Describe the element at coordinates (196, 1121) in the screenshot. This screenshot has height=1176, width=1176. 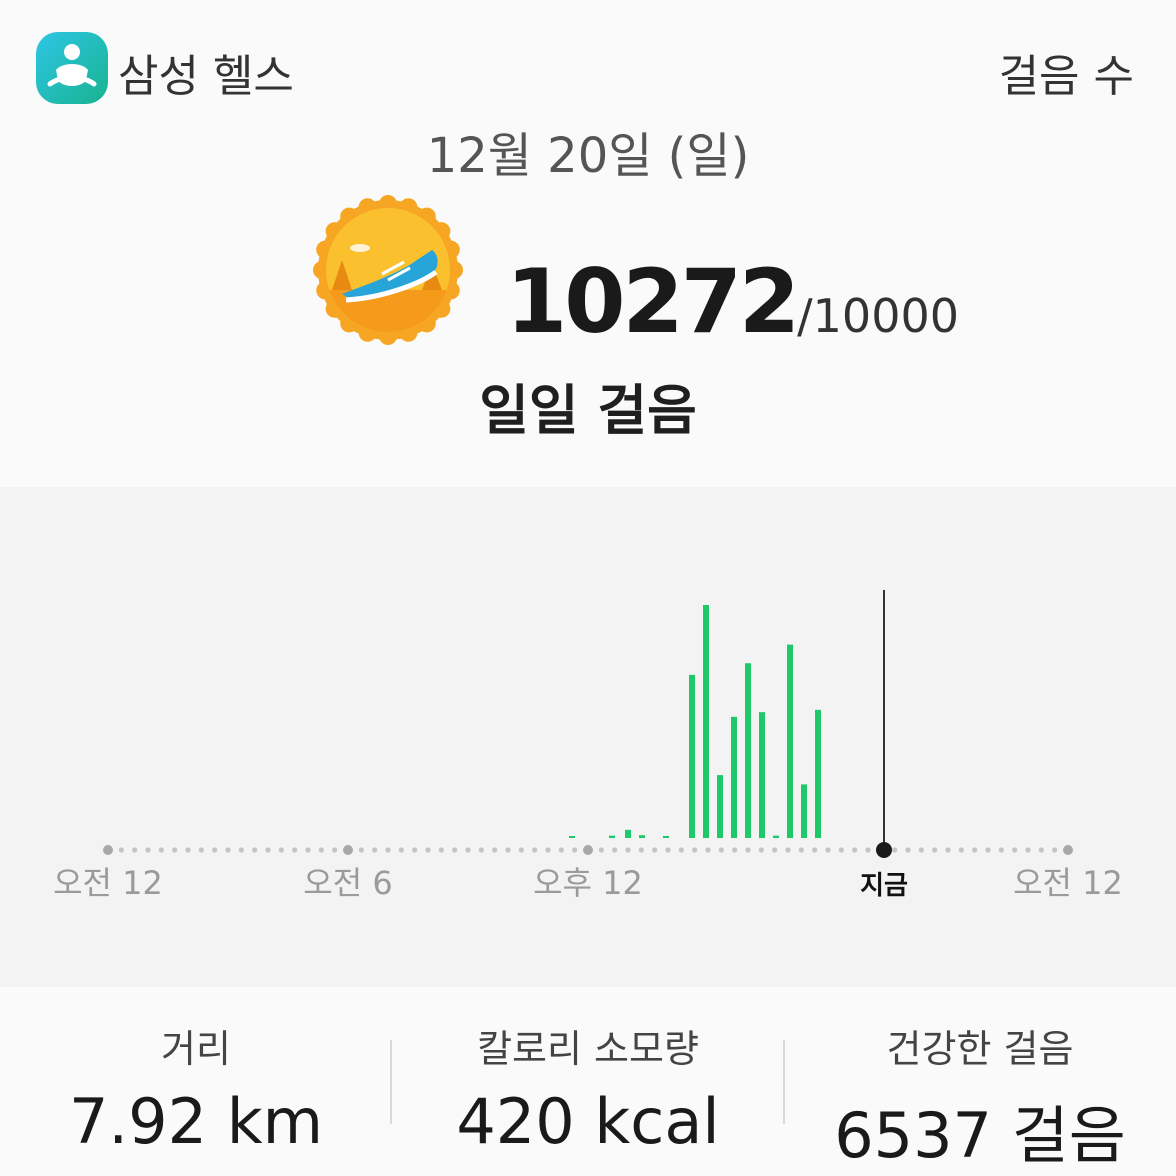
I see `distance-value: 7.92 km` at that location.